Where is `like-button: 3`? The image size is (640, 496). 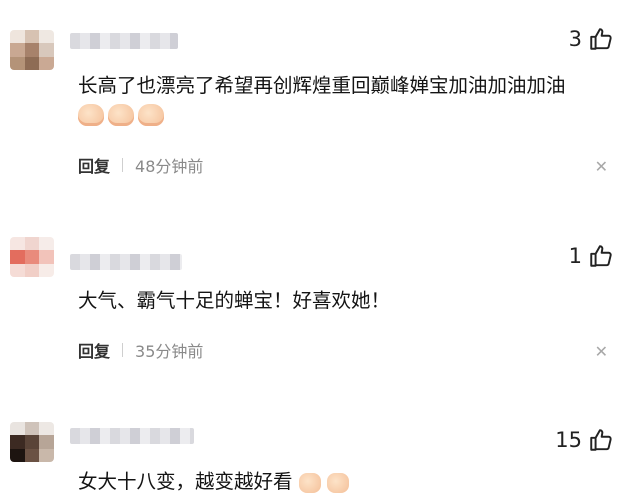
like-button: 3 is located at coordinates (591, 39).